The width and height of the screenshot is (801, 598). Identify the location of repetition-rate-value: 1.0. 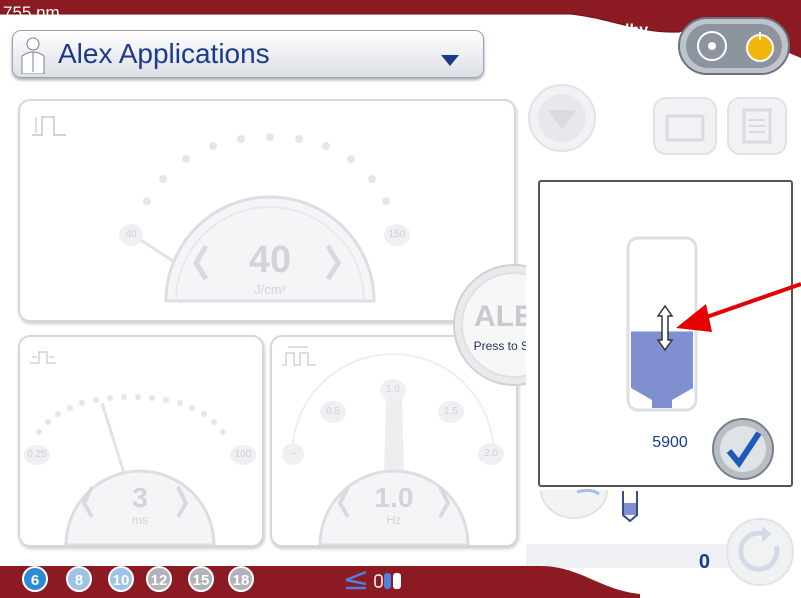
(394, 497).